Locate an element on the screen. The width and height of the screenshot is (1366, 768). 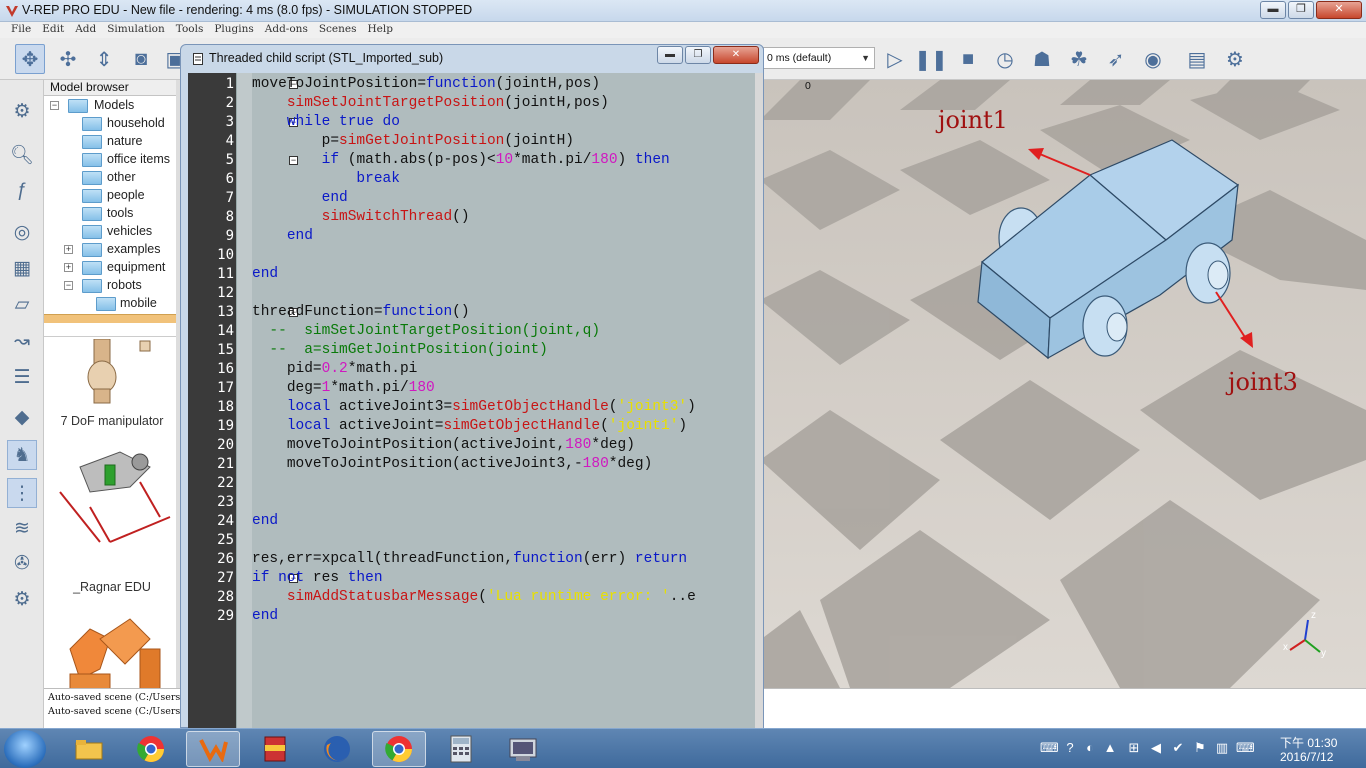
scene-hierarchy-icon: ⋮ is located at coordinates (22, 493).